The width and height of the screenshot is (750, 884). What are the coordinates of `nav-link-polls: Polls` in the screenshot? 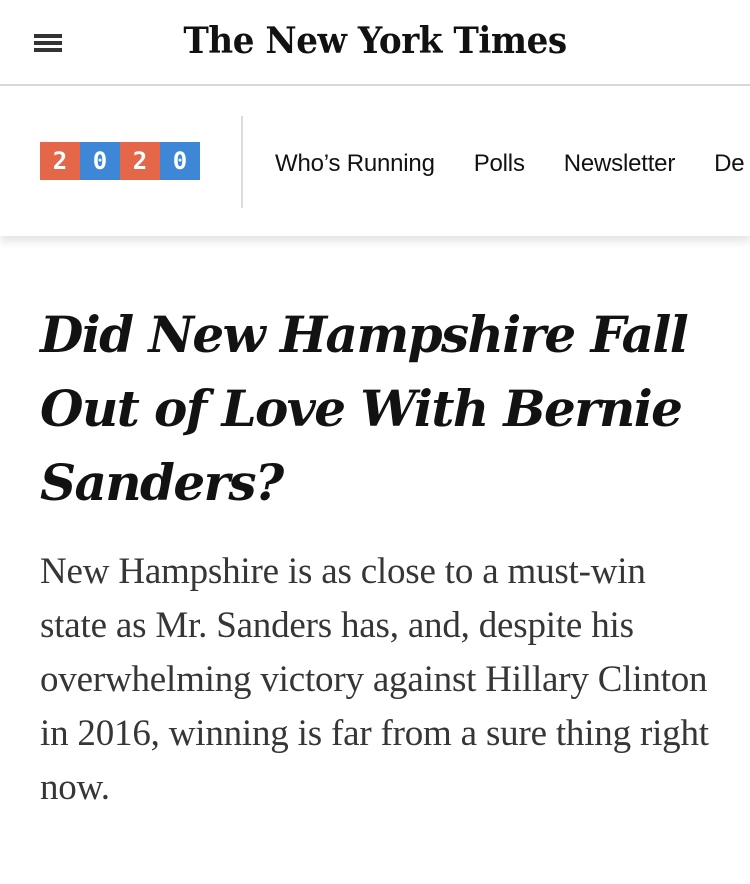 It's located at (499, 164).